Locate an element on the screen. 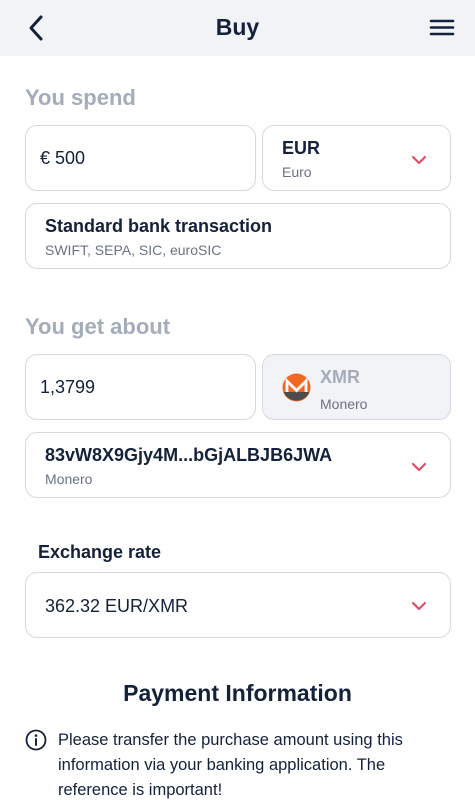  info-icon is located at coordinates (36, 740).